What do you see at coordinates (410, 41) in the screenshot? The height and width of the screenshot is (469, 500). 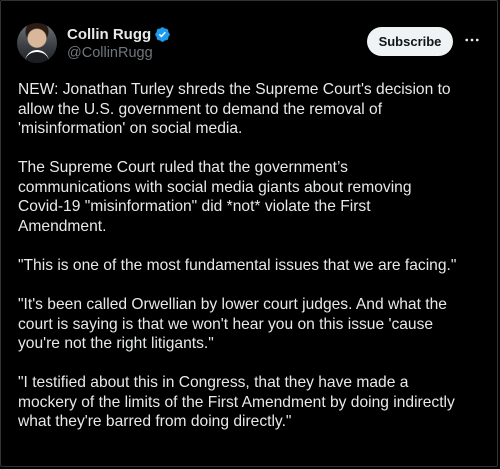 I see `subscribe-button: Subscribe` at bounding box center [410, 41].